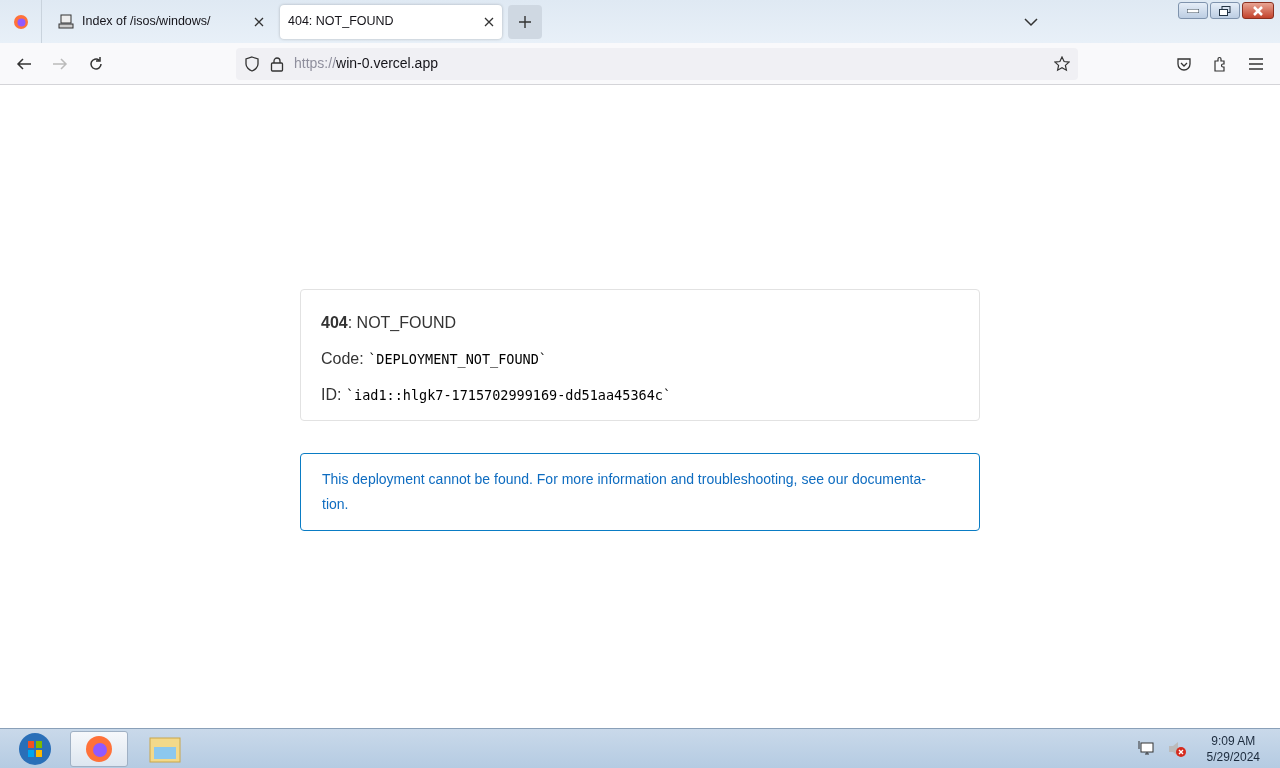 This screenshot has height=768, width=1280. I want to click on puzzle-icon, so click(1220, 63).